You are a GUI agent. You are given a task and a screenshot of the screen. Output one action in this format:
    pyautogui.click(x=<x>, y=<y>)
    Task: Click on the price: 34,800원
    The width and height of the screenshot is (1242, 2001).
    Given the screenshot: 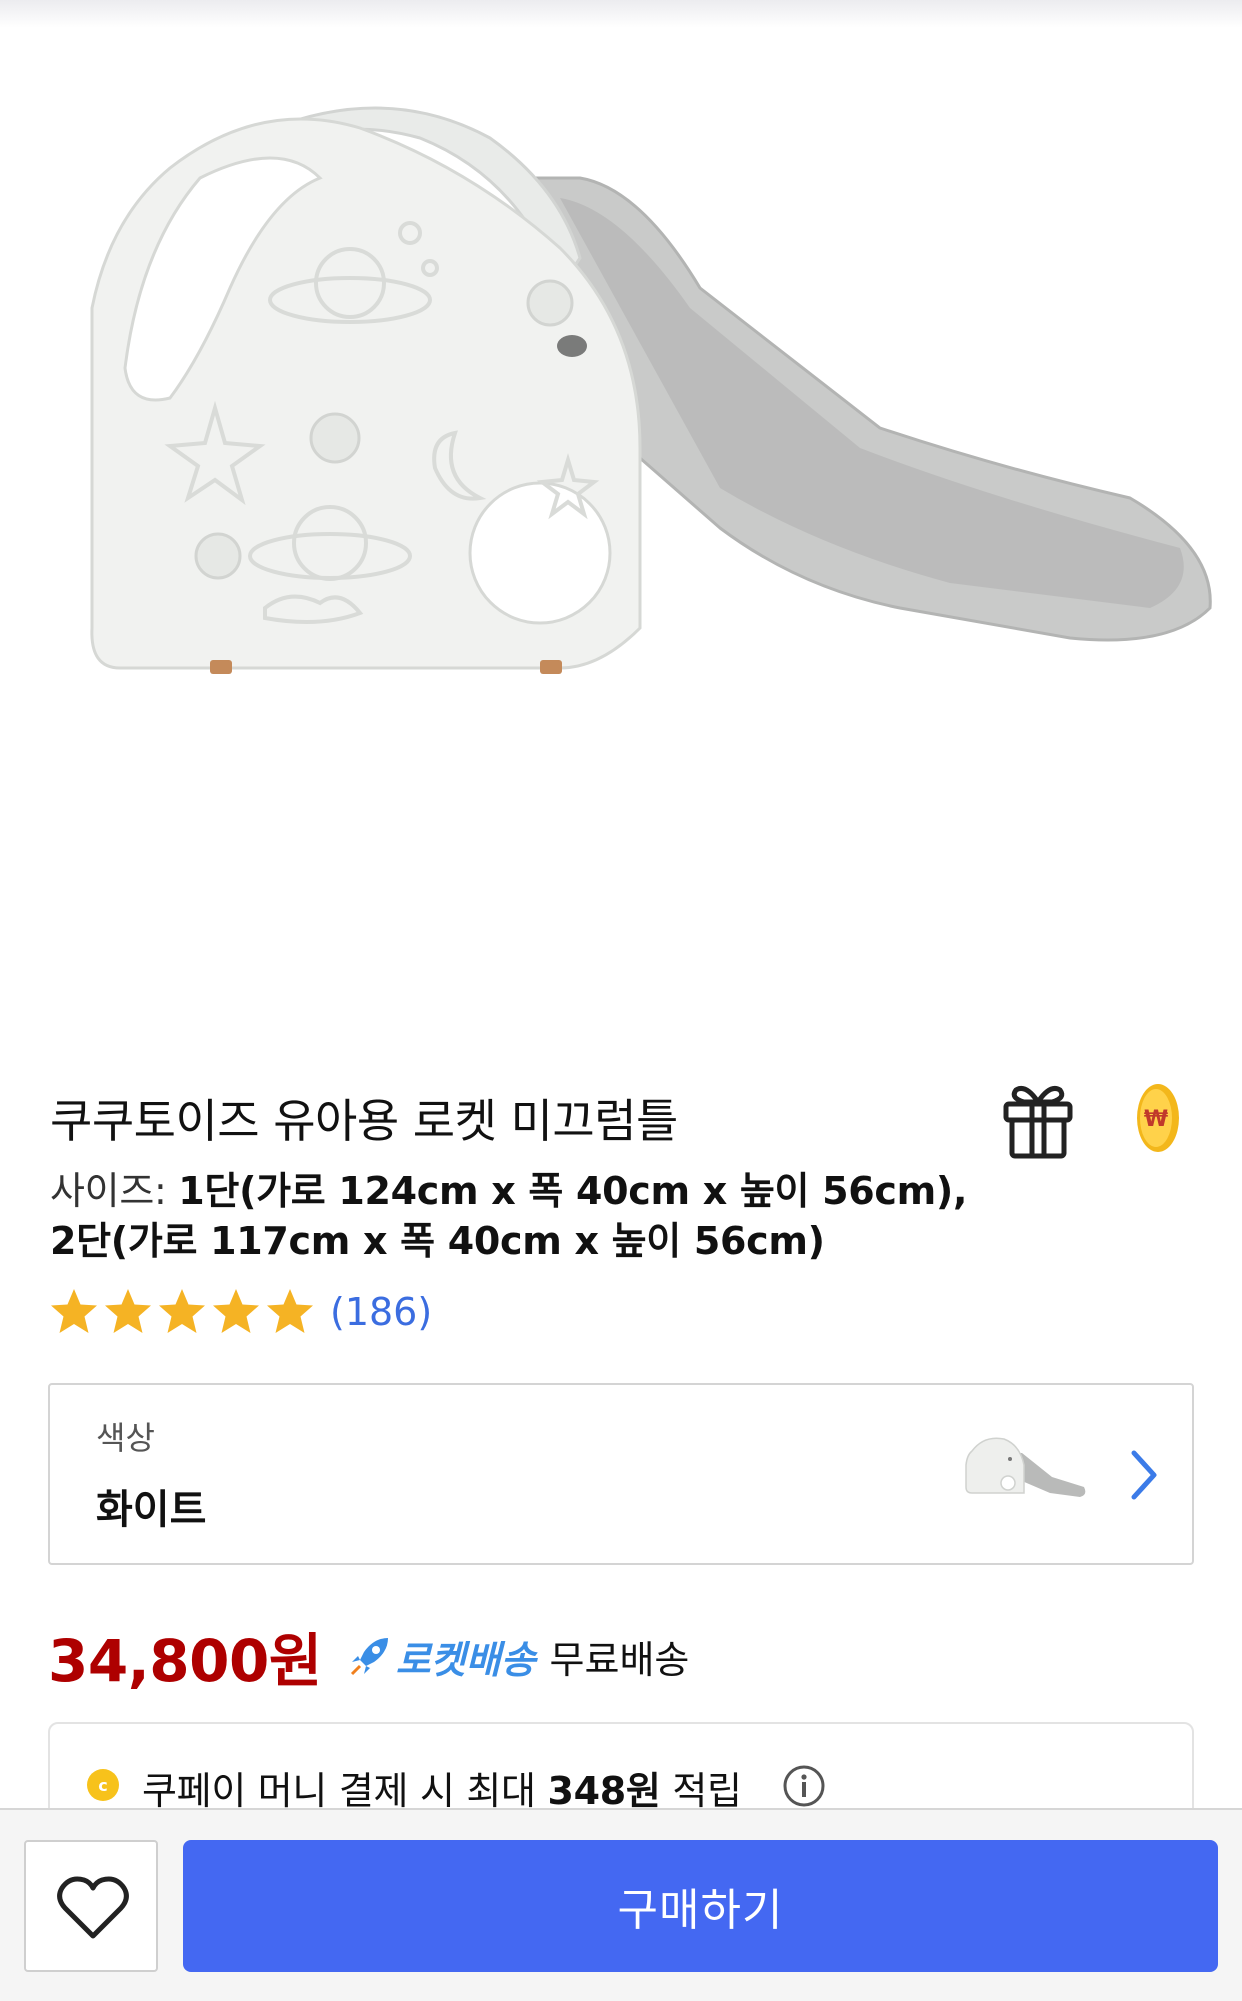 What is the action you would take?
    pyautogui.click(x=185, y=1661)
    